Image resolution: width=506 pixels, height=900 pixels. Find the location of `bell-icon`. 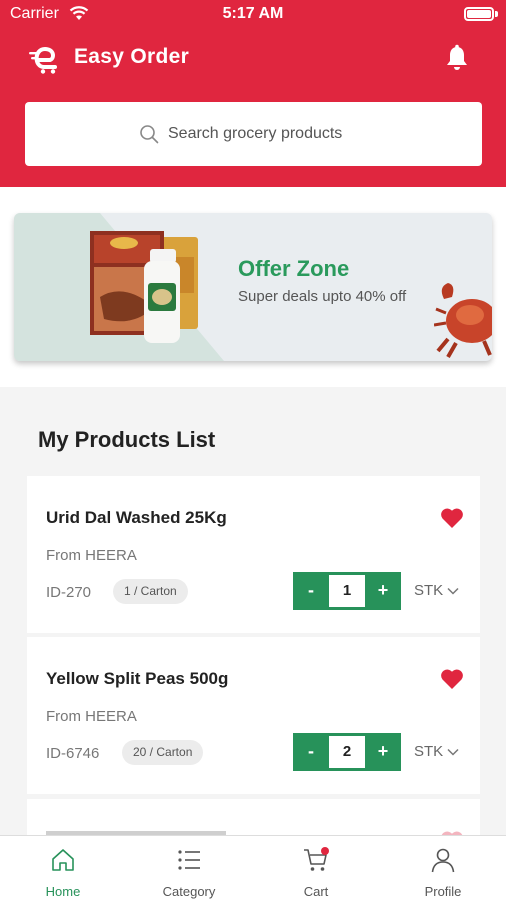

bell-icon is located at coordinates (457, 58).